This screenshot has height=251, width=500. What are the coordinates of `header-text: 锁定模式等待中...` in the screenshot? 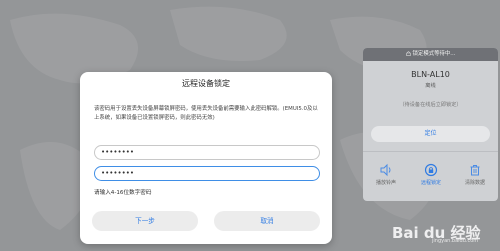 It's located at (434, 54).